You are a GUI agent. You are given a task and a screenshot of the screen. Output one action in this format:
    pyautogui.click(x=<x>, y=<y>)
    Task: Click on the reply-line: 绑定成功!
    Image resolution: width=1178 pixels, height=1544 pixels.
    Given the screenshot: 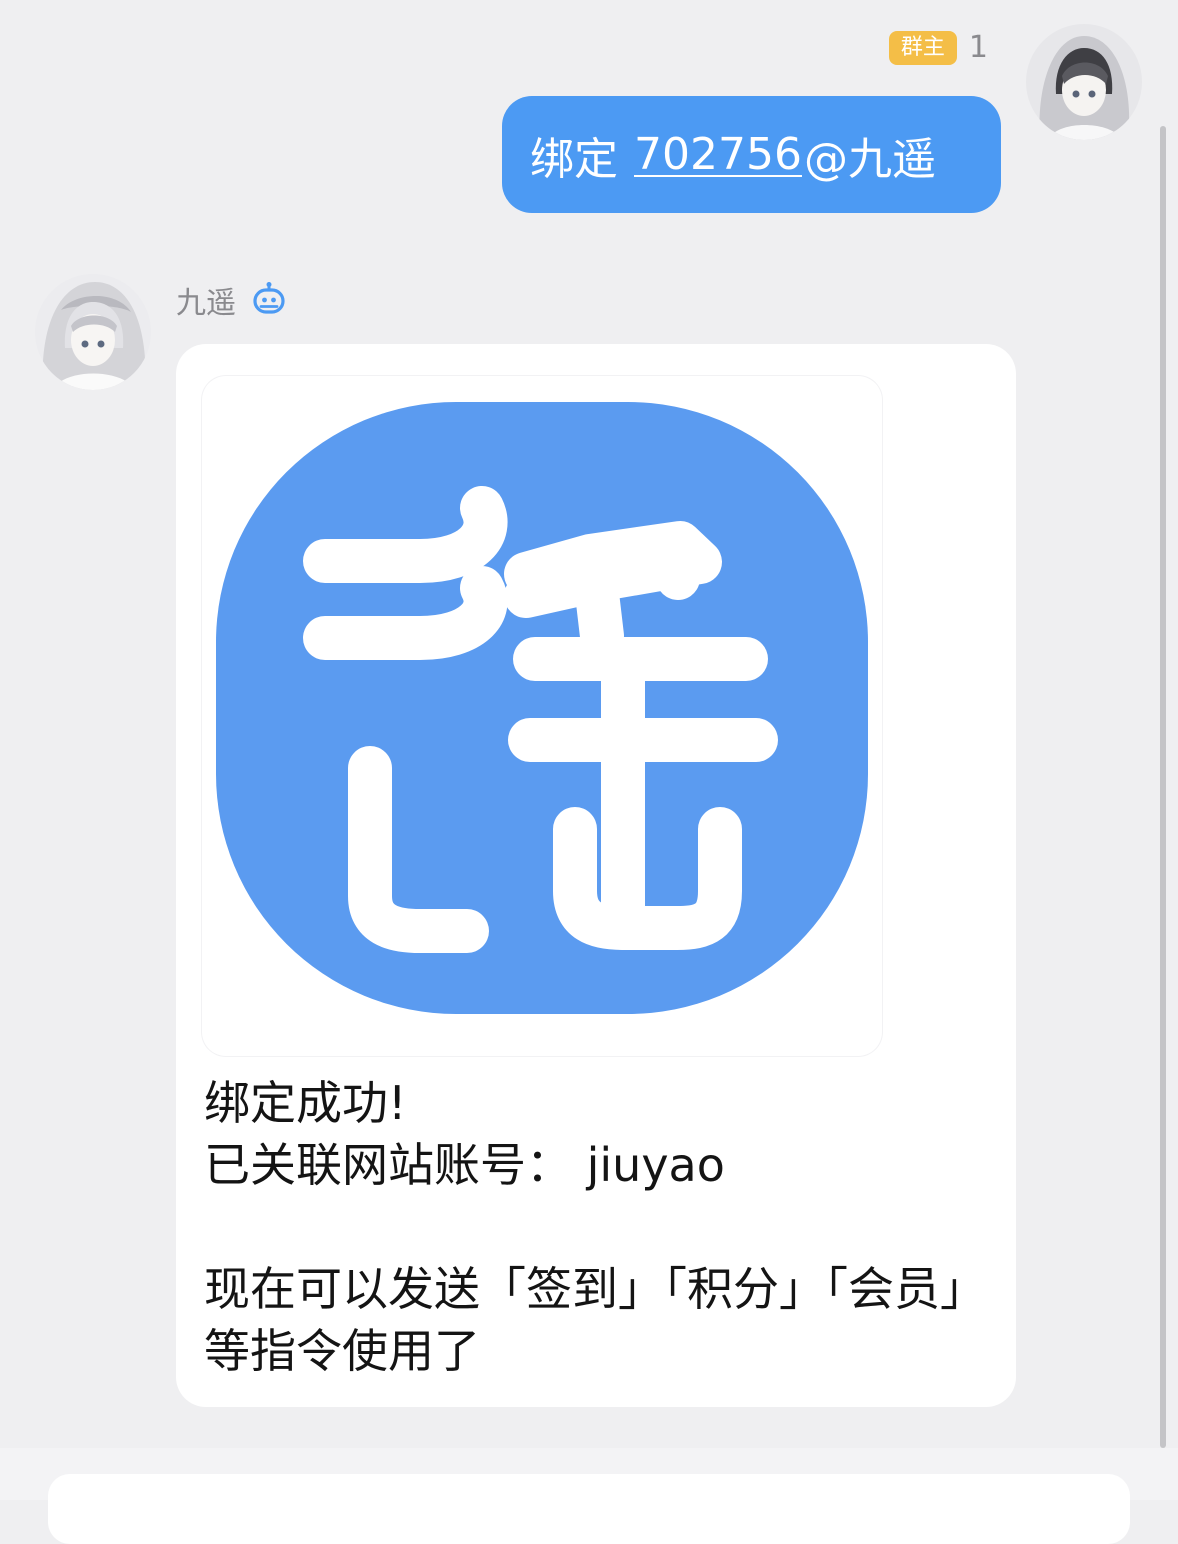 What is the action you would take?
    pyautogui.click(x=305, y=1103)
    